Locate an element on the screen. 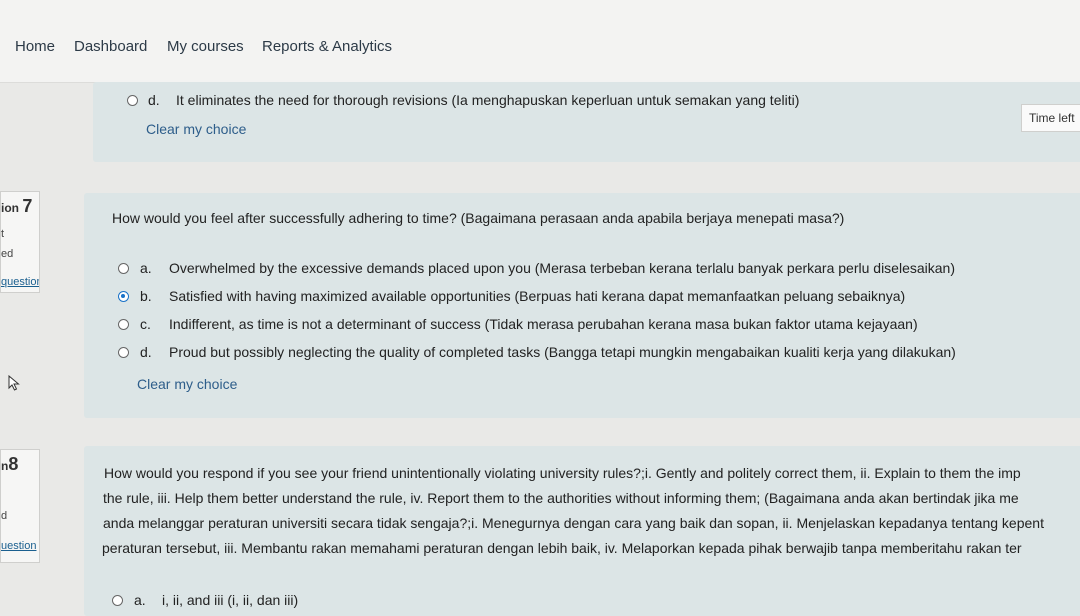  question-8-state: d is located at coordinates (4, 516).